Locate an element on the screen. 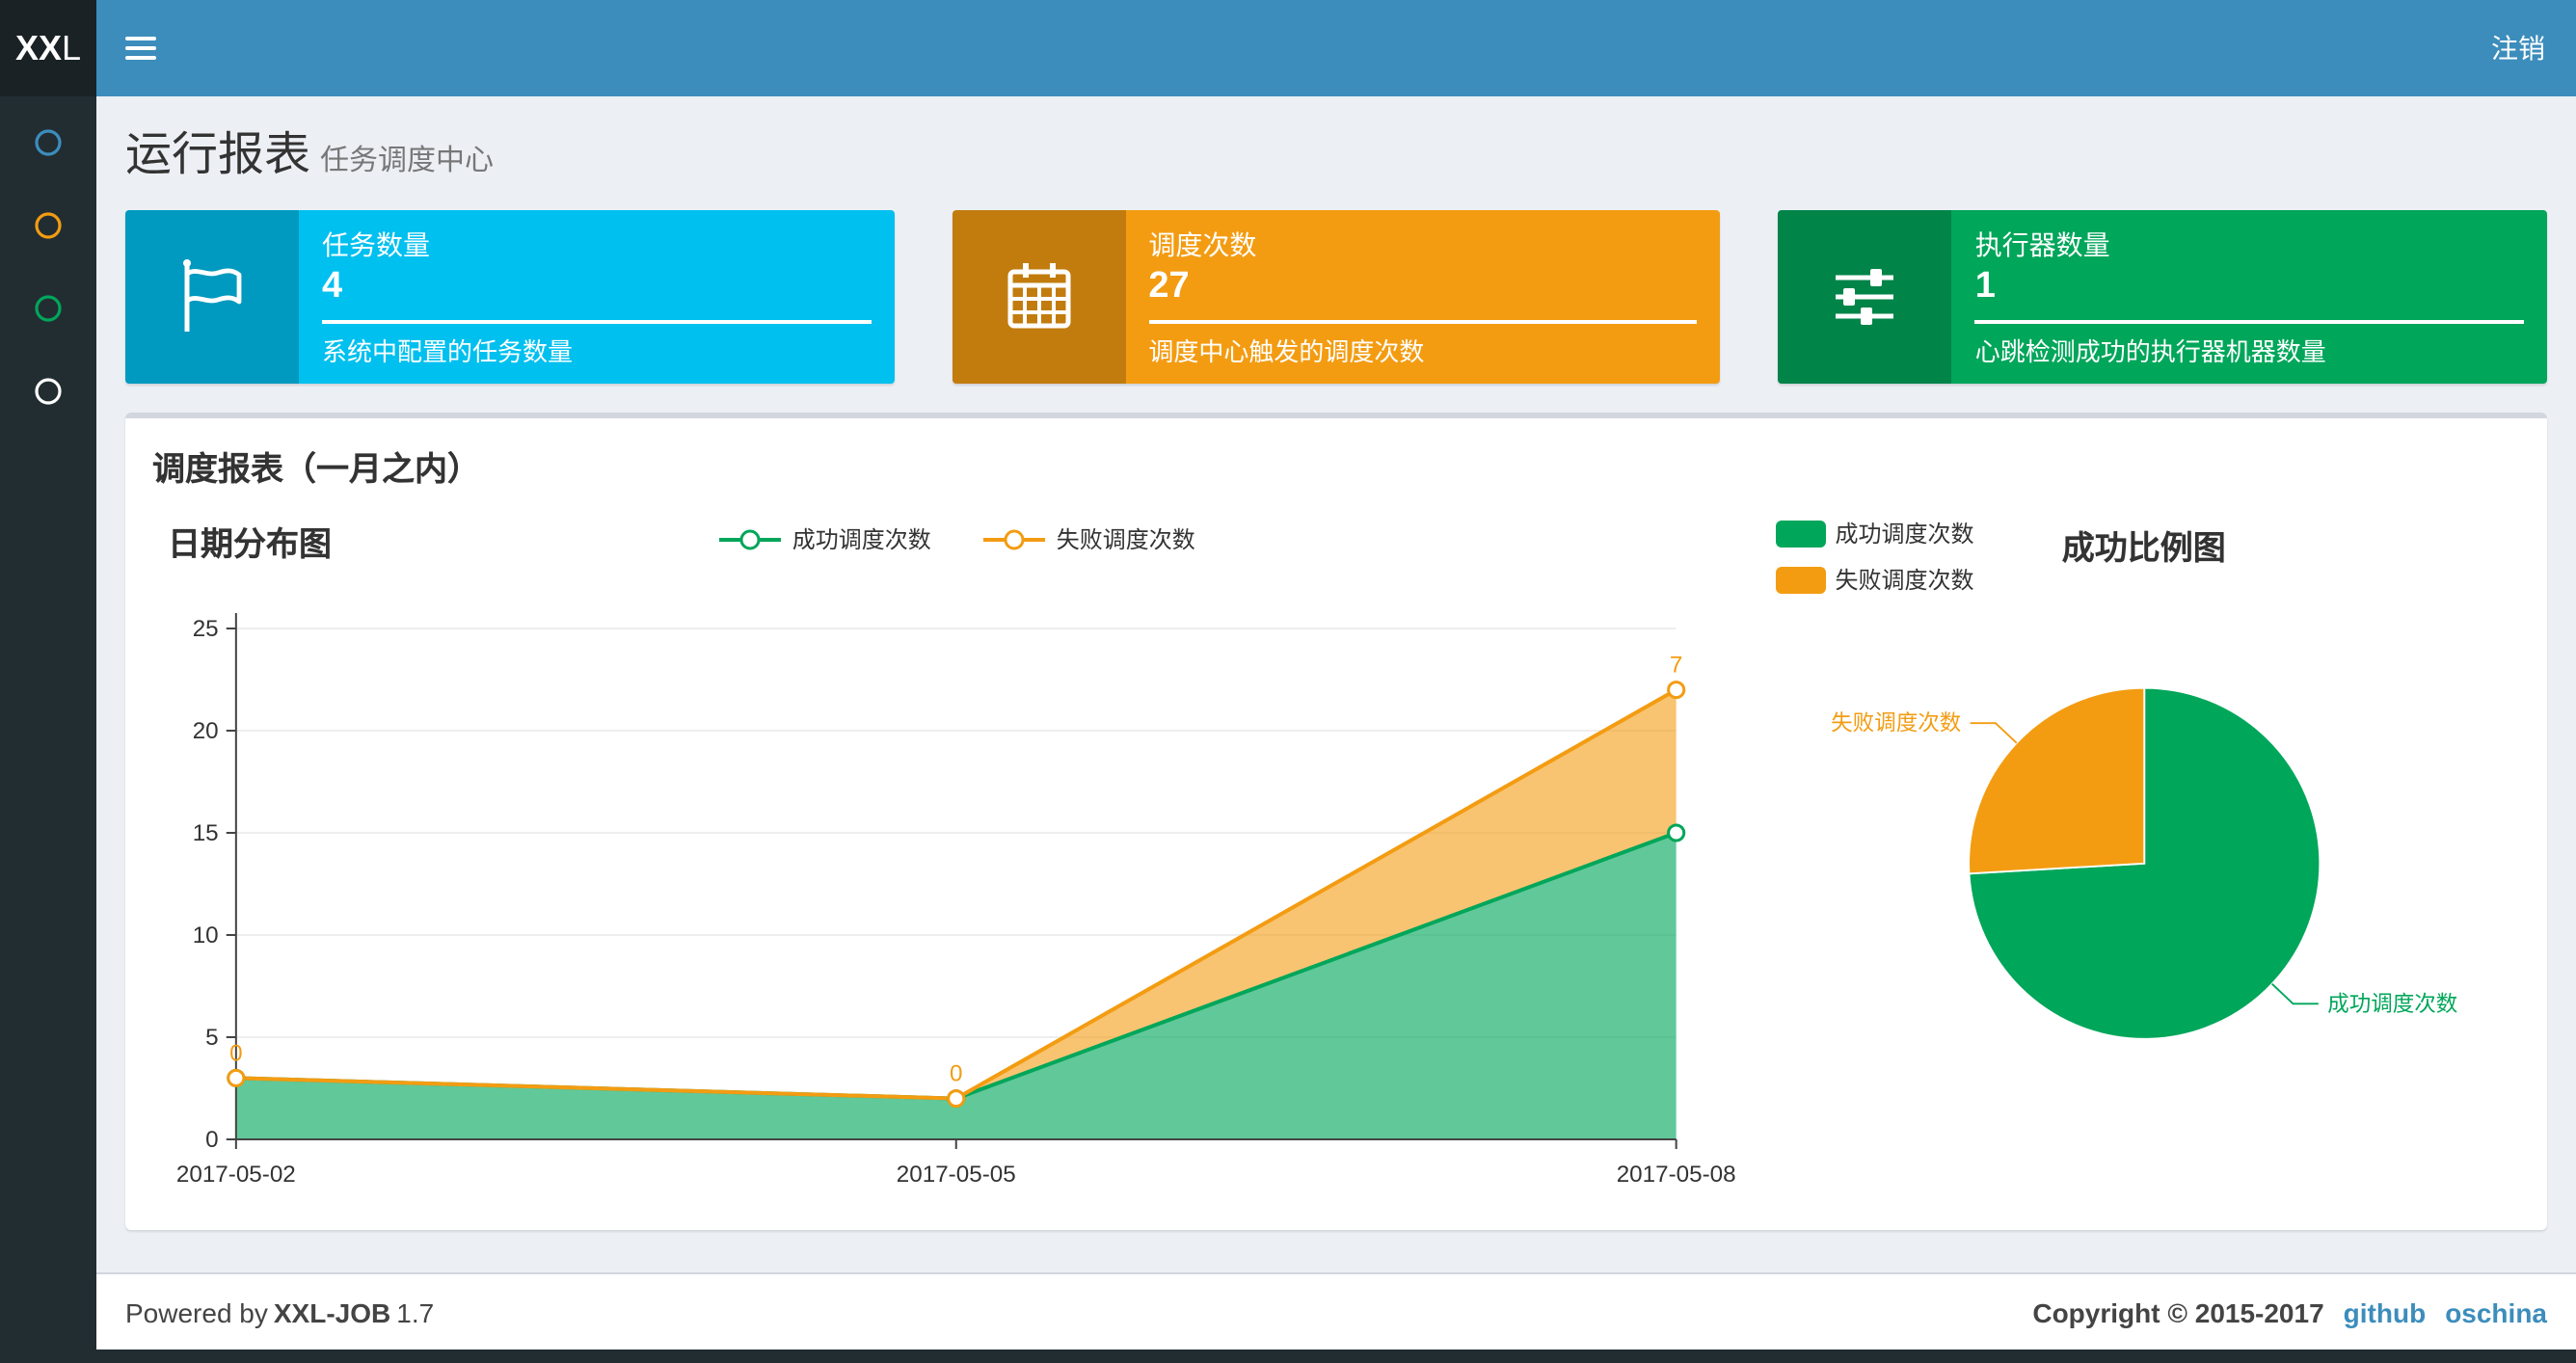  sidebar-toggle-button is located at coordinates (139, 48).